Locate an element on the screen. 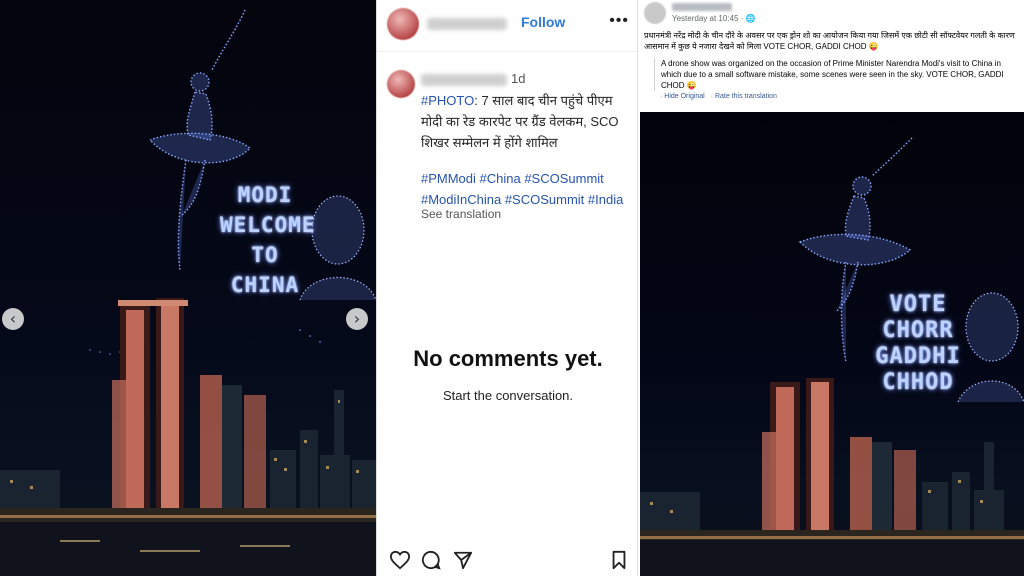 This screenshot has width=1024, height=576. drone-text-welcome: MODI WELCOME TO CHINA is located at coordinates (268, 240).